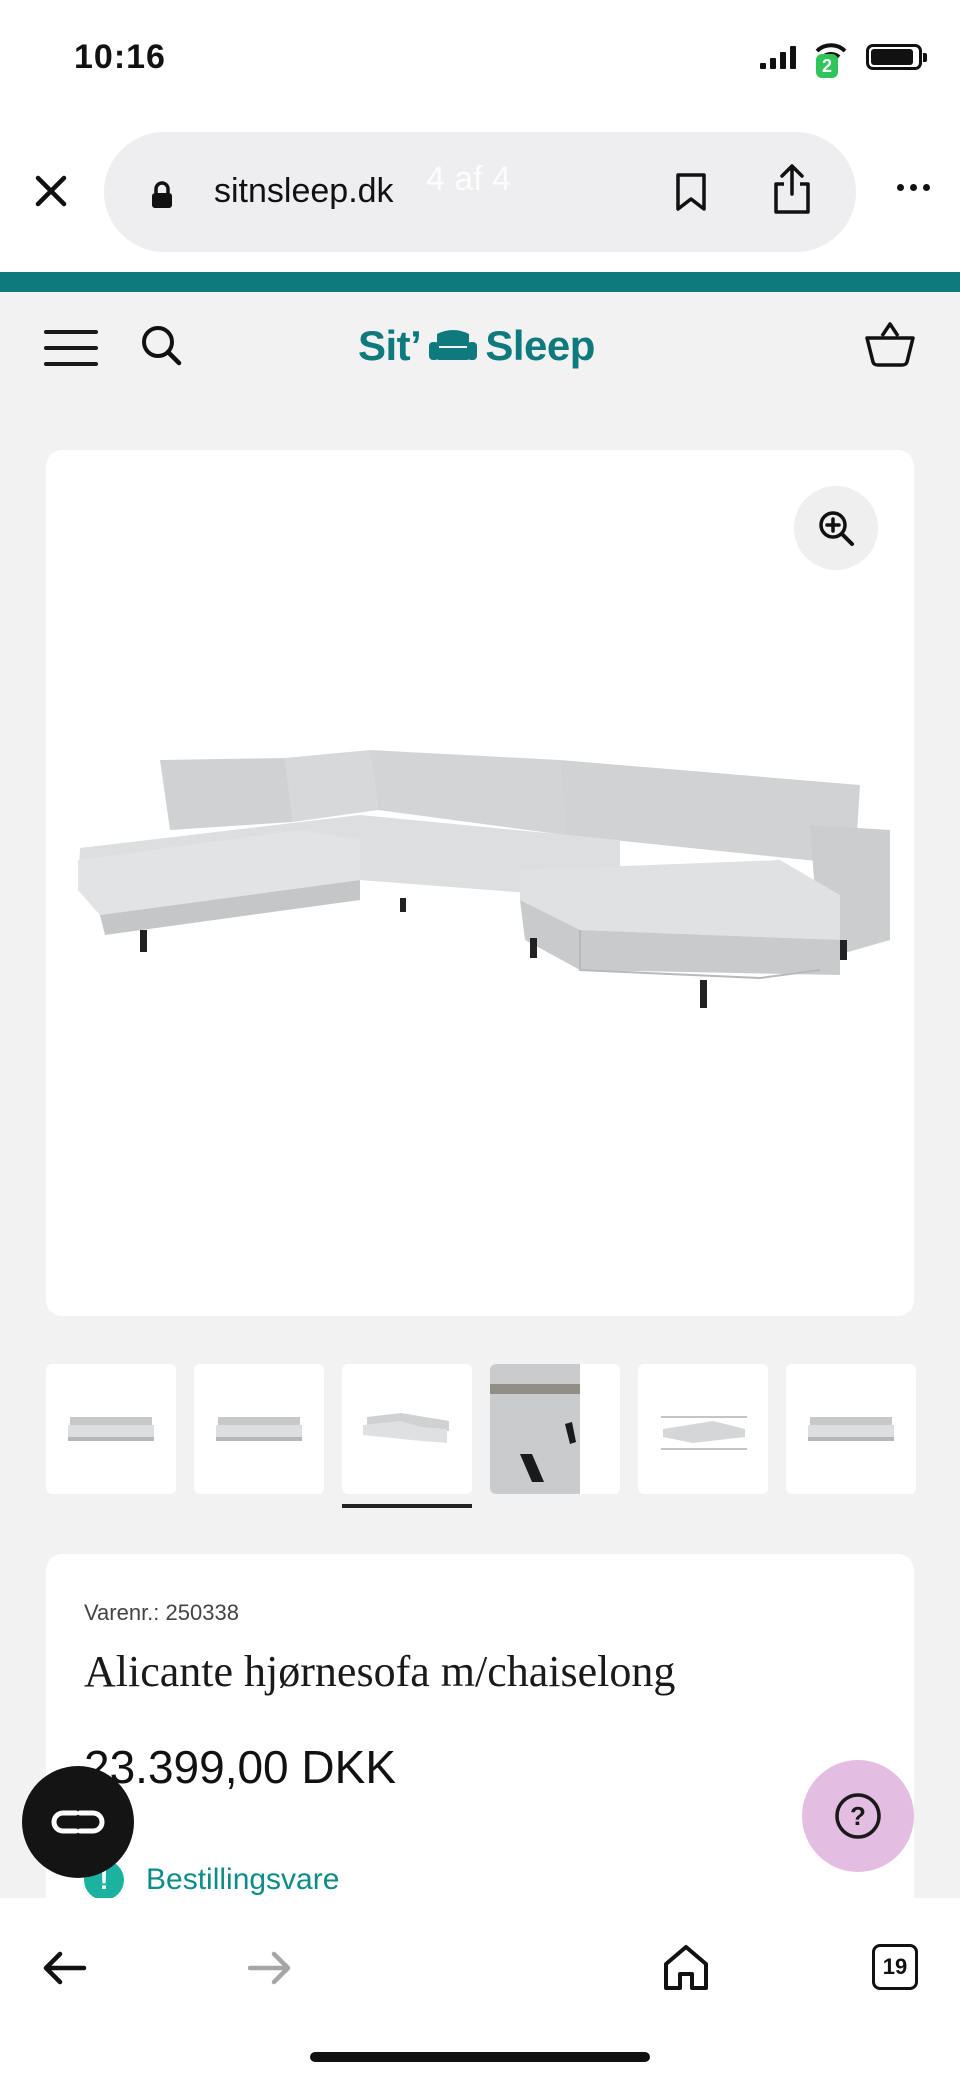  I want to click on site-logo: Sit’ Sleep, so click(476, 346).